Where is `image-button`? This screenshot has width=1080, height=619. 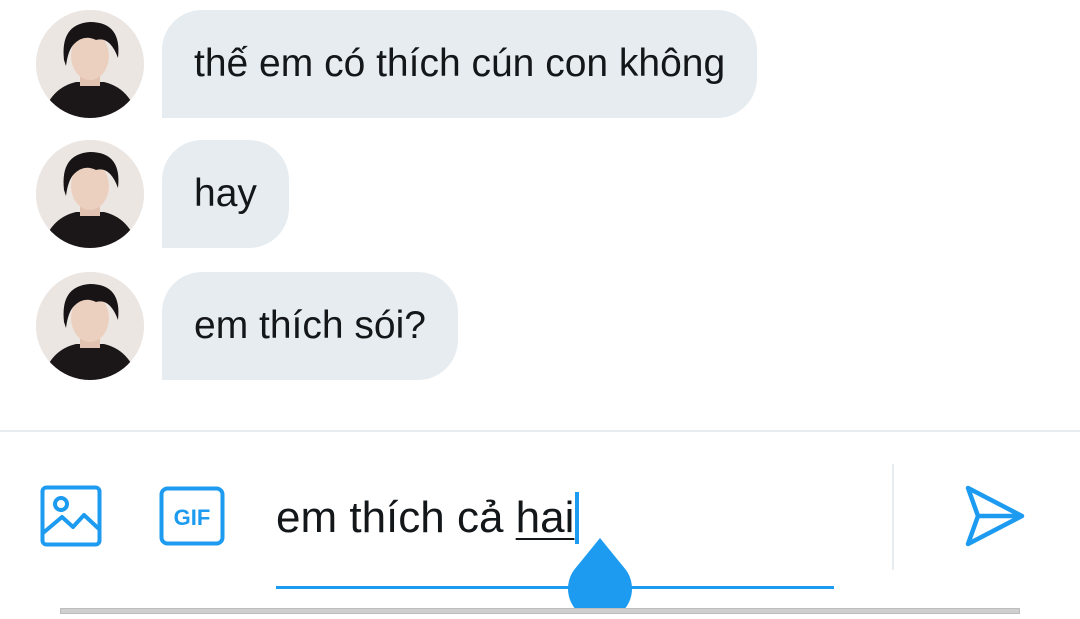 image-button is located at coordinates (71, 518).